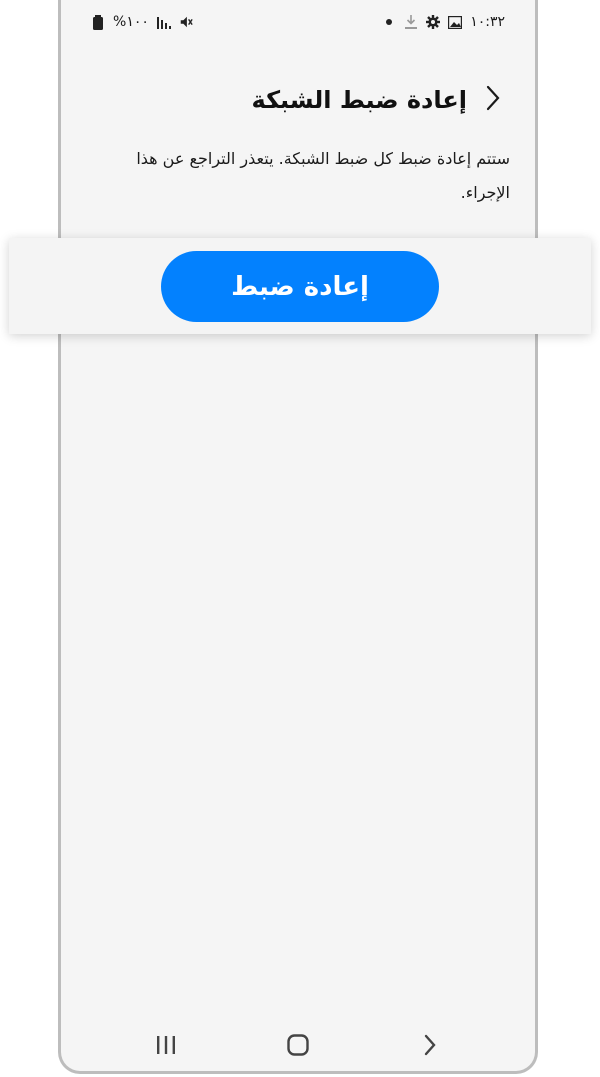 The width and height of the screenshot is (600, 1077). Describe the element at coordinates (359, 100) in the screenshot. I see `page-title: إعادة ضبط الشبكة` at that location.